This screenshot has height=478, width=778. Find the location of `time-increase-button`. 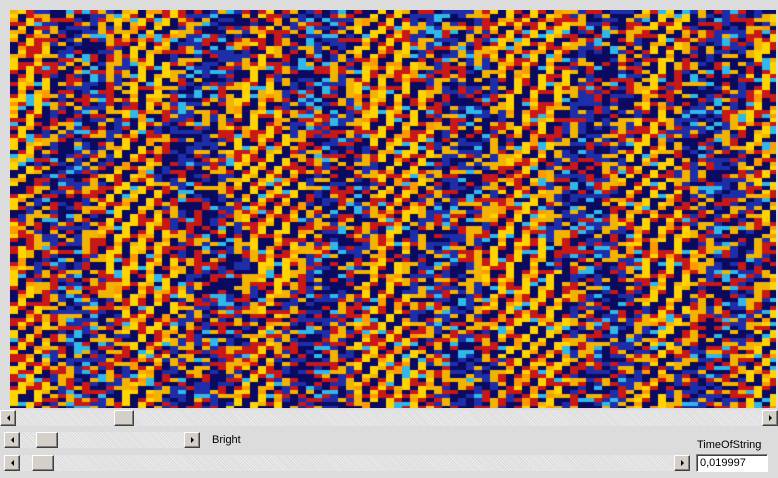

time-increase-button is located at coordinates (682, 463).